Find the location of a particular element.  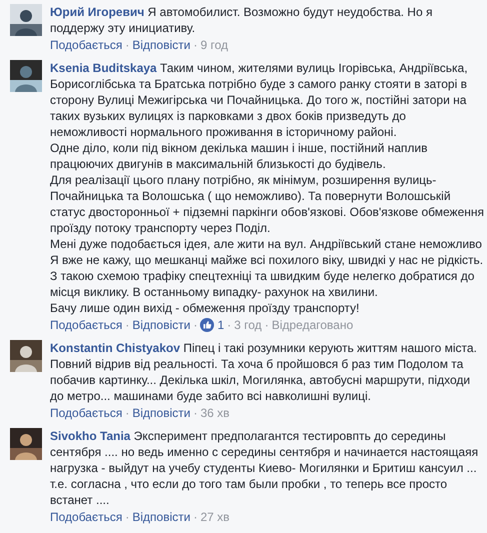

comment-text: Юрий Игоревич Я автомобилист. Возможно будут неудобства. Но я поддержу эту инициативу. is located at coordinates (242, 20).